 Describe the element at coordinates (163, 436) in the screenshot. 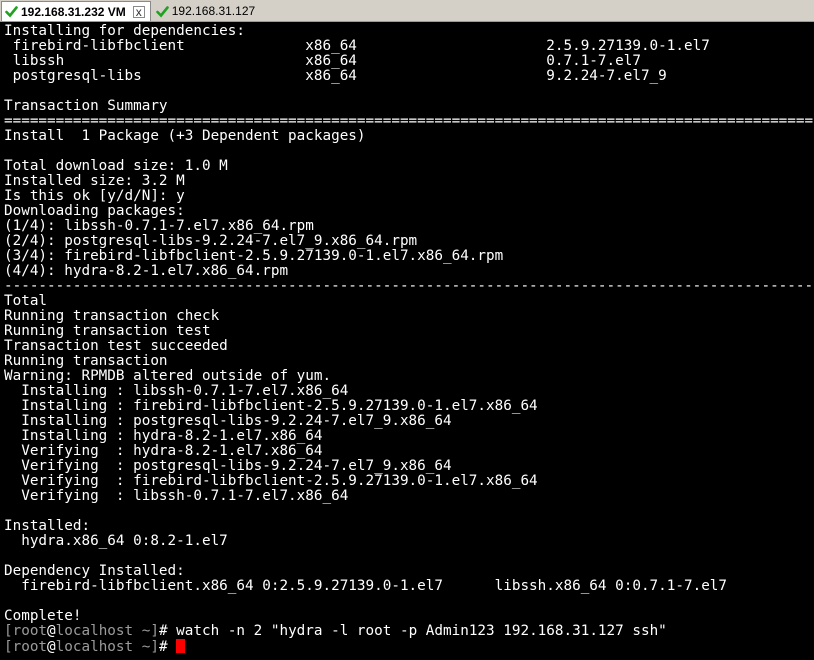

I see `terminal-line: Installing : hydra-8.2-1.el7.x86_64` at that location.